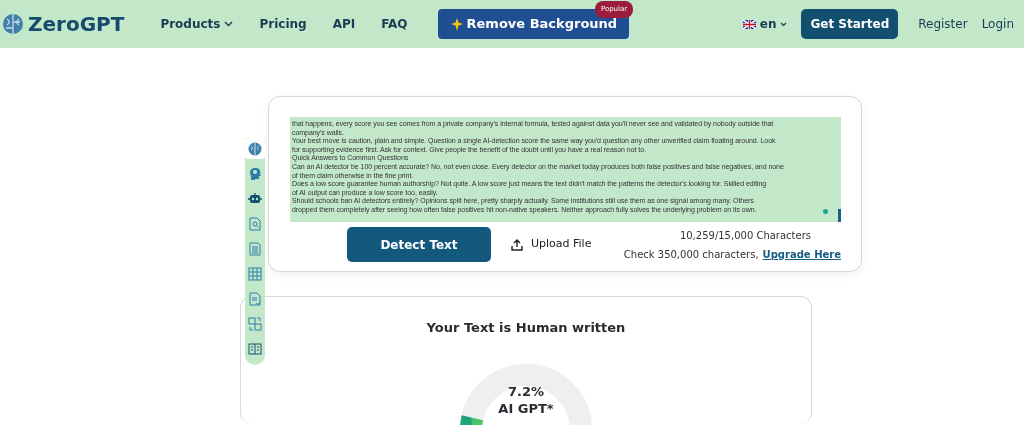 This screenshot has height=425, width=1024. I want to click on document-search-icon, so click(255, 223).